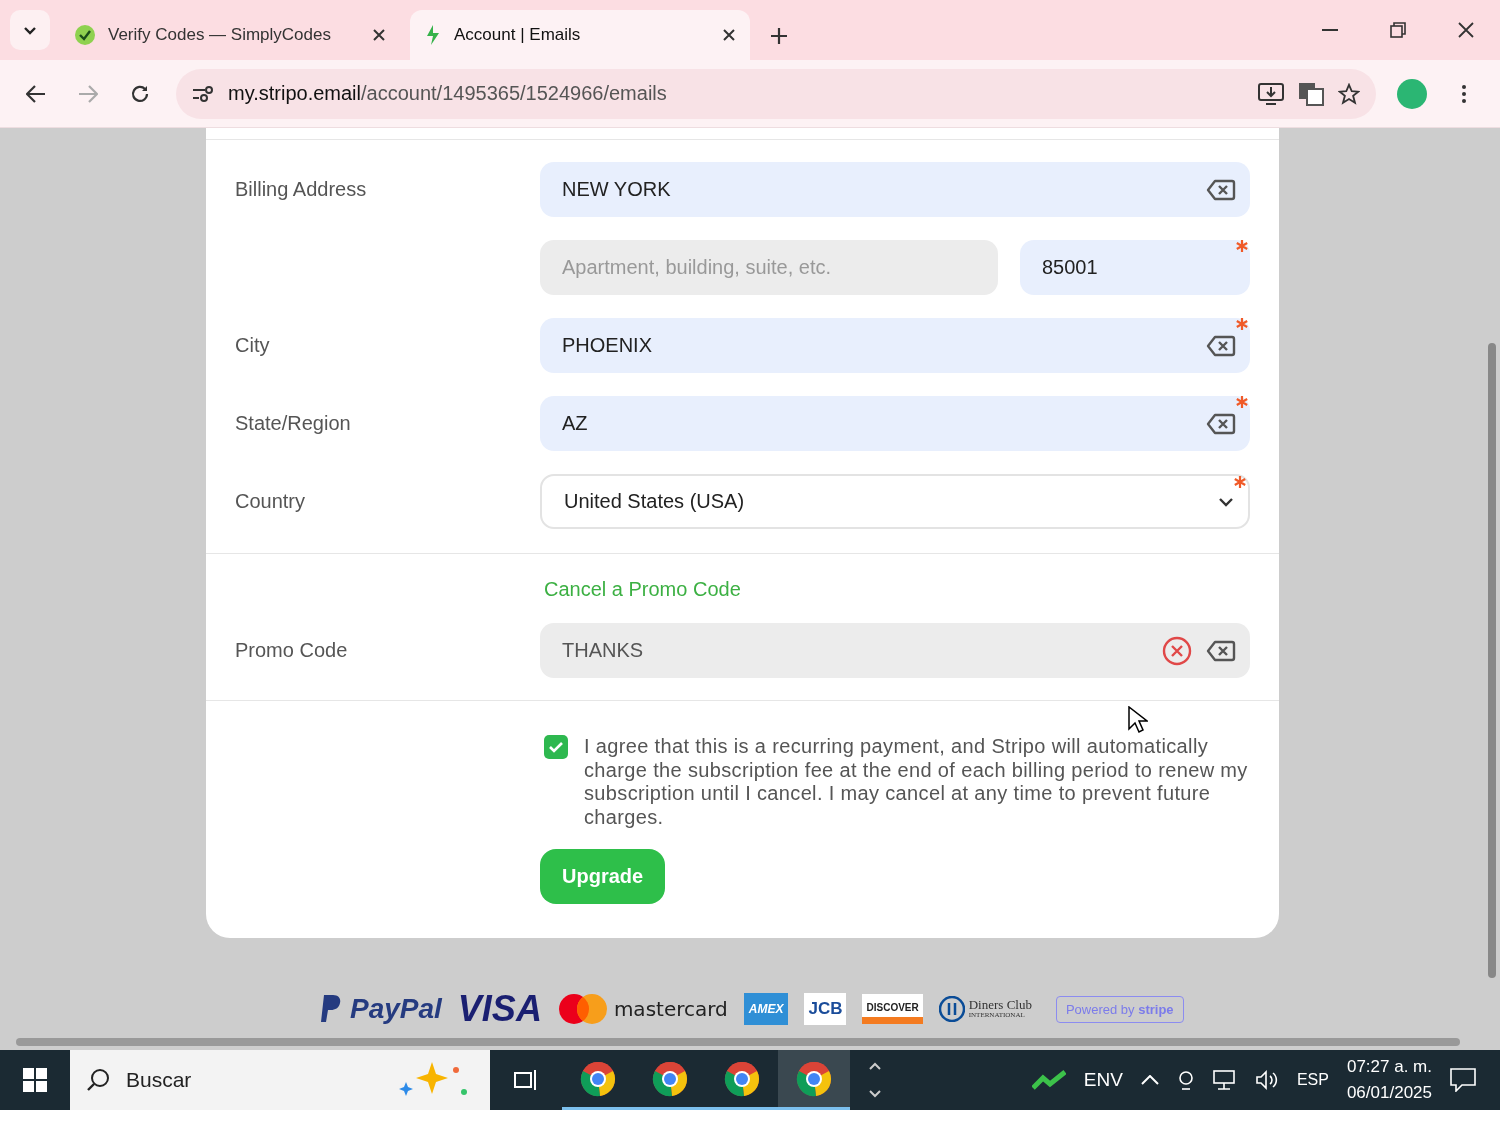  Describe the element at coordinates (1185, 1080) in the screenshot. I see `camera-icon` at that location.